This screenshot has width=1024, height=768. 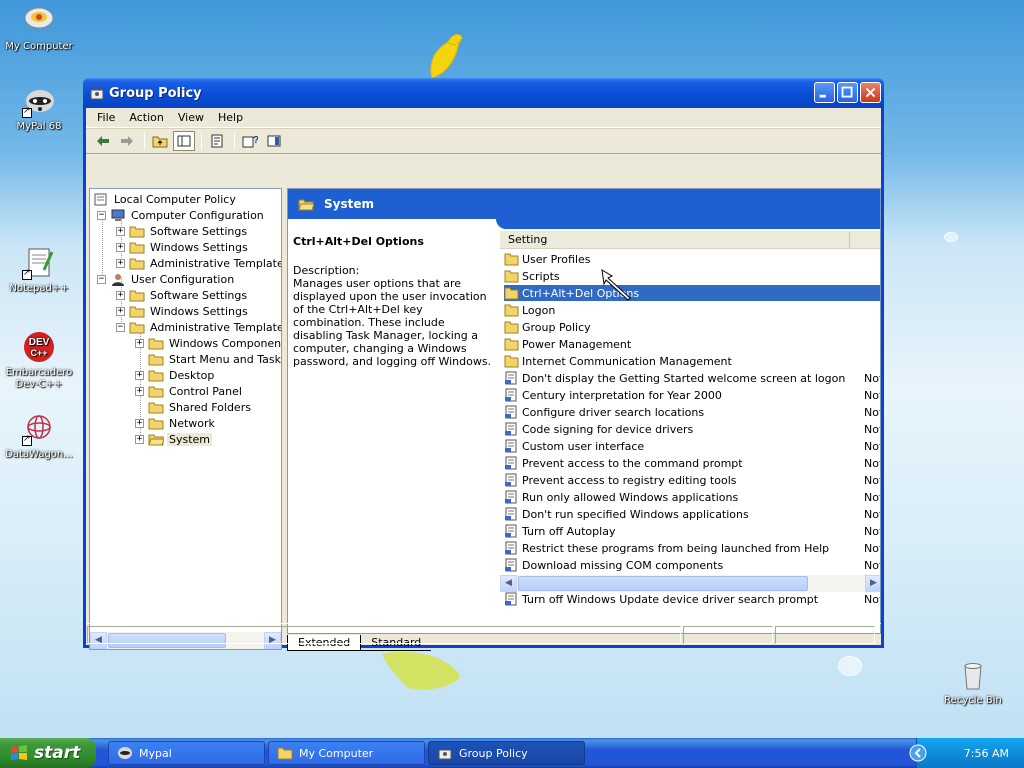 I want to click on list-item-folder: Power Management, so click(x=692, y=344).